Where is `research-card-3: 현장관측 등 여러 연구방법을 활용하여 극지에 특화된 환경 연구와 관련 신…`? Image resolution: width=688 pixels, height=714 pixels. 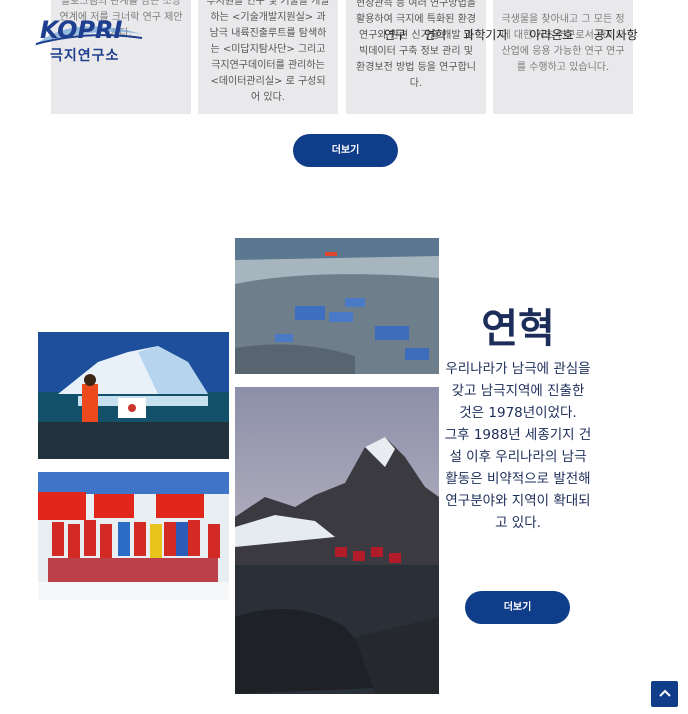
research-card-3: 현장관측 등 여러 연구방법을 활용하여 극지에 특화된 환경 연구와 관련 신… is located at coordinates (416, 57).